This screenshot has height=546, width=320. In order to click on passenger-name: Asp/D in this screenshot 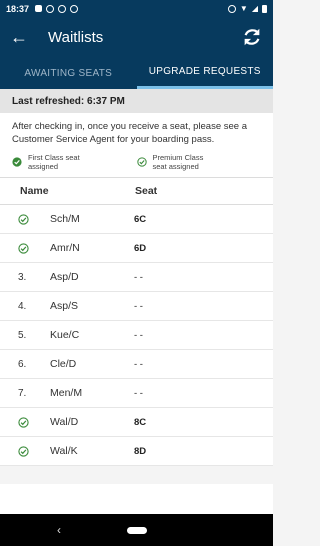, I will do `click(64, 277)`.